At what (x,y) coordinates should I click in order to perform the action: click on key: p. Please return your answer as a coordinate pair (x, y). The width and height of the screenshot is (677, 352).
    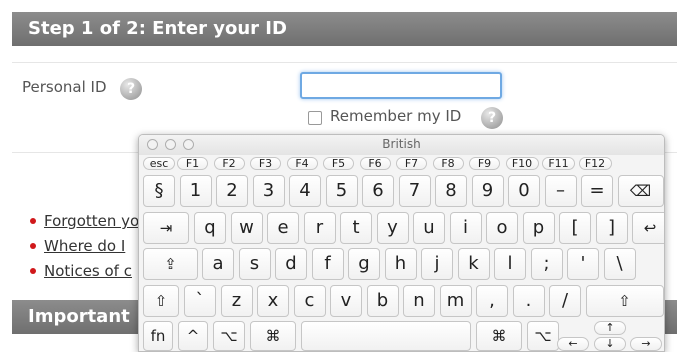
    Looking at the image, I should click on (538, 228).